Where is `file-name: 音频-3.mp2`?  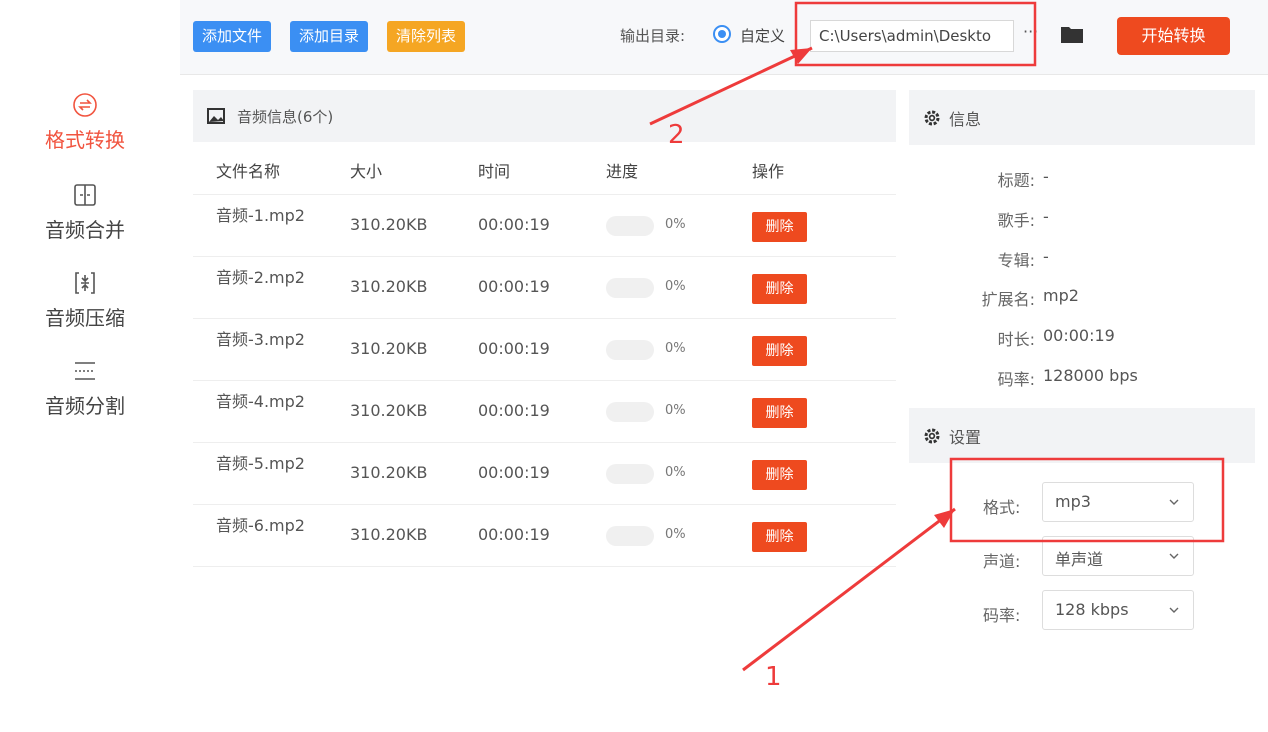 file-name: 音频-3.mp2 is located at coordinates (260, 339).